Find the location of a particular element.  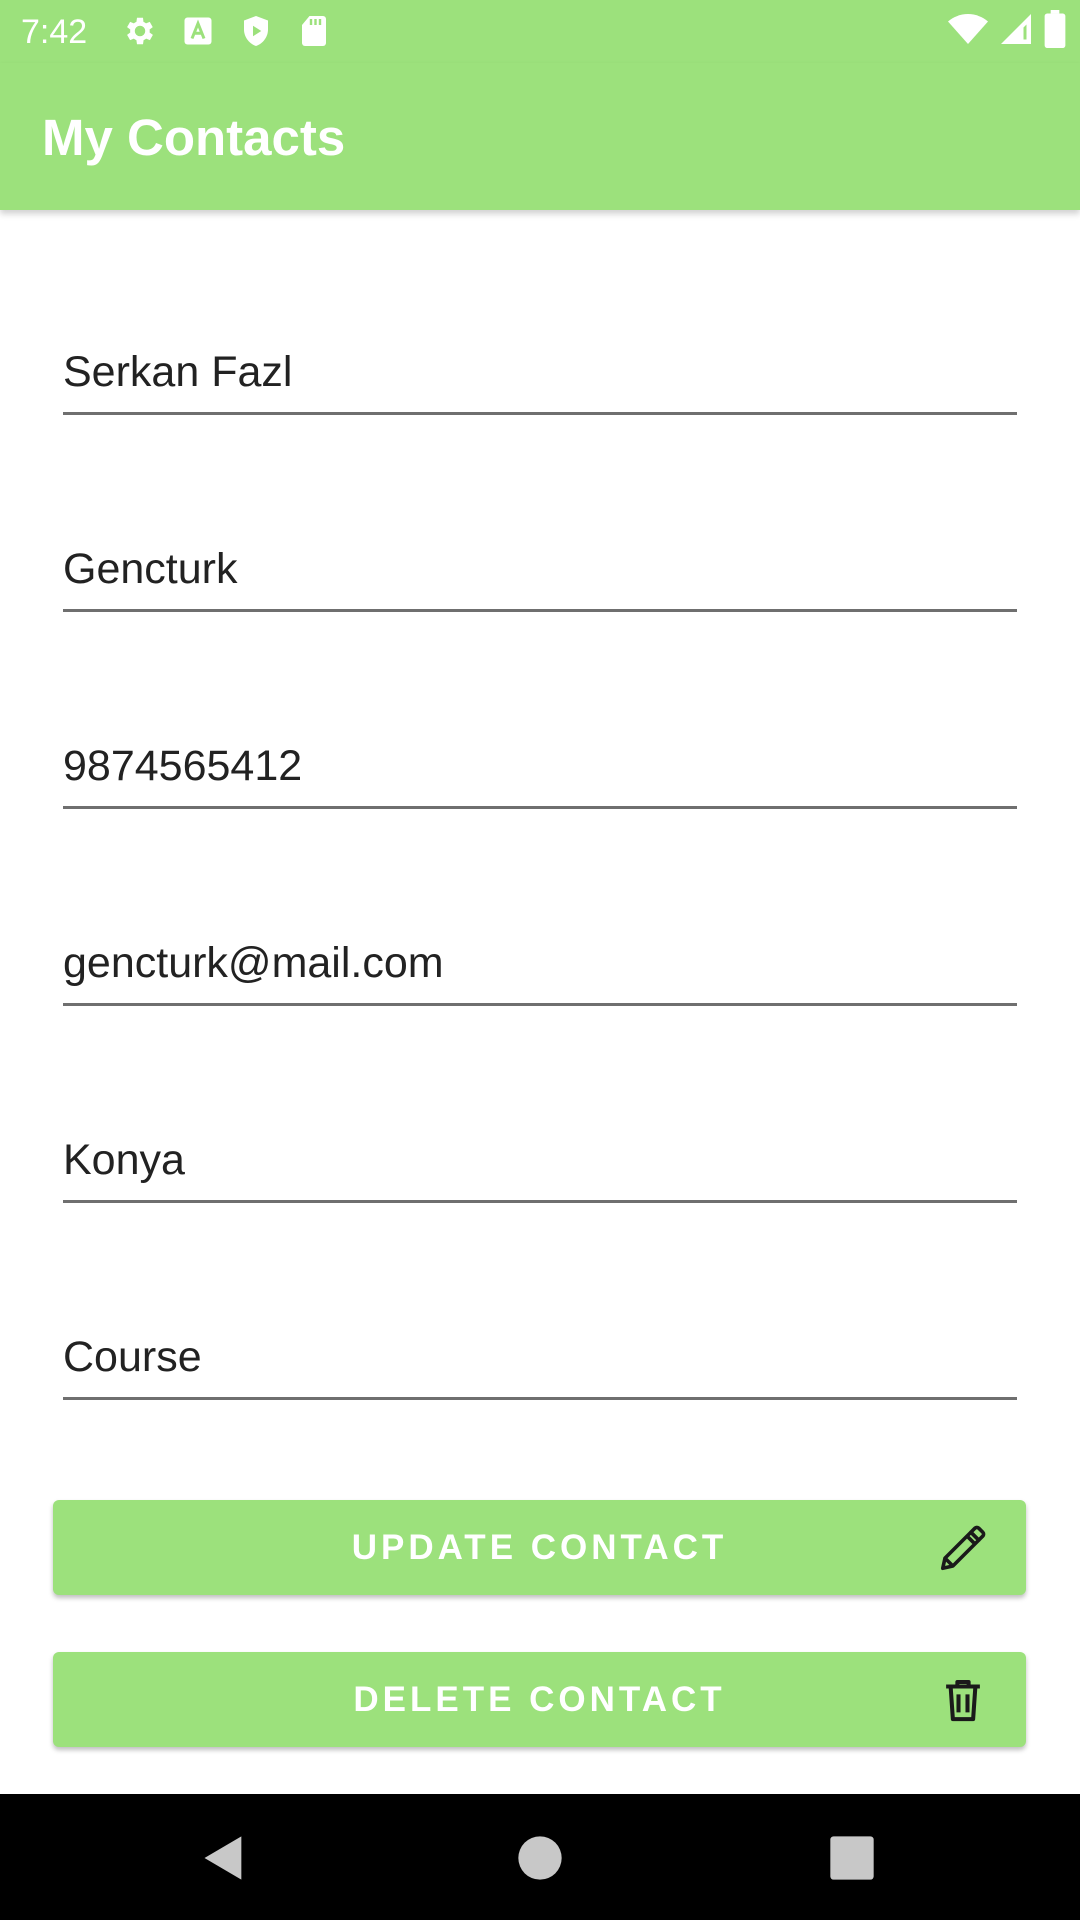

status-time: 7:42 is located at coordinates (54, 32).